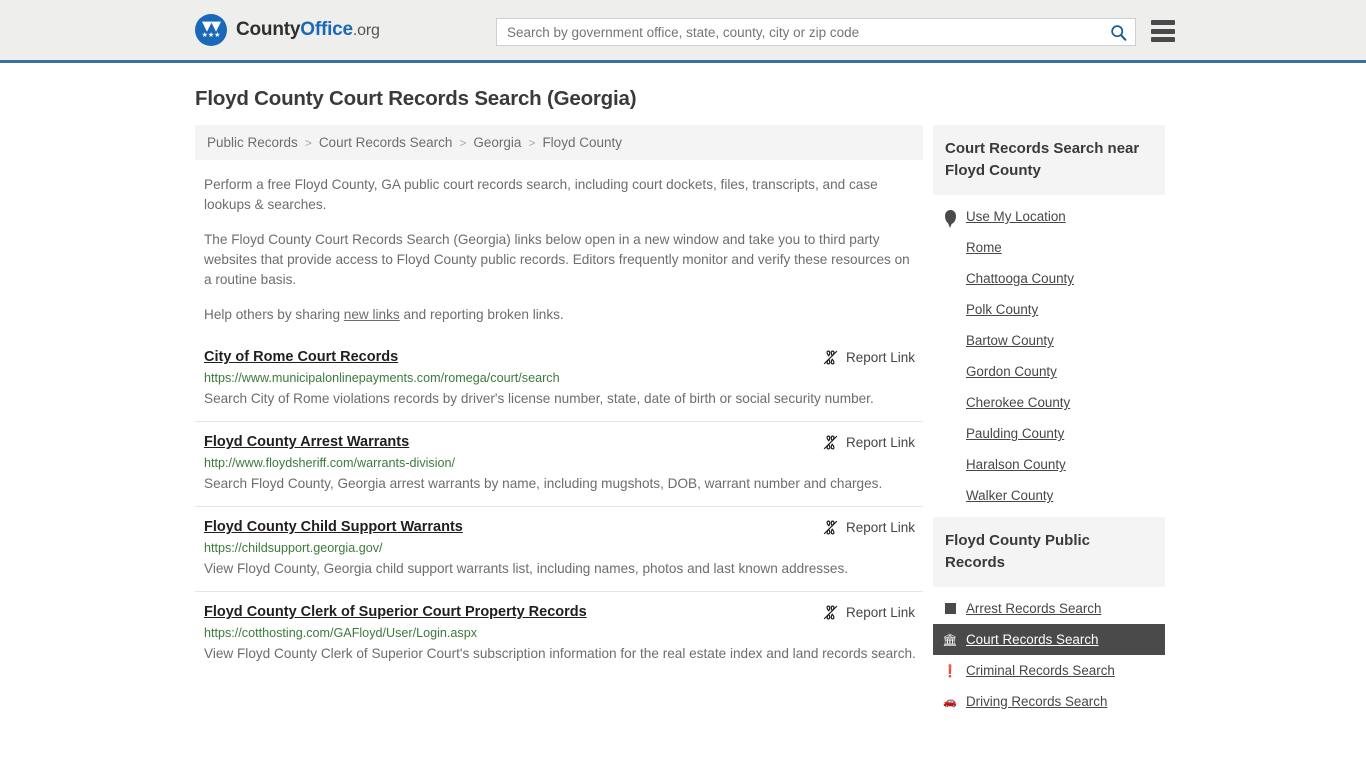 The width and height of the screenshot is (1366, 768). What do you see at coordinates (582, 142) in the screenshot?
I see `breadcrumb-item-4: Floyd County` at bounding box center [582, 142].